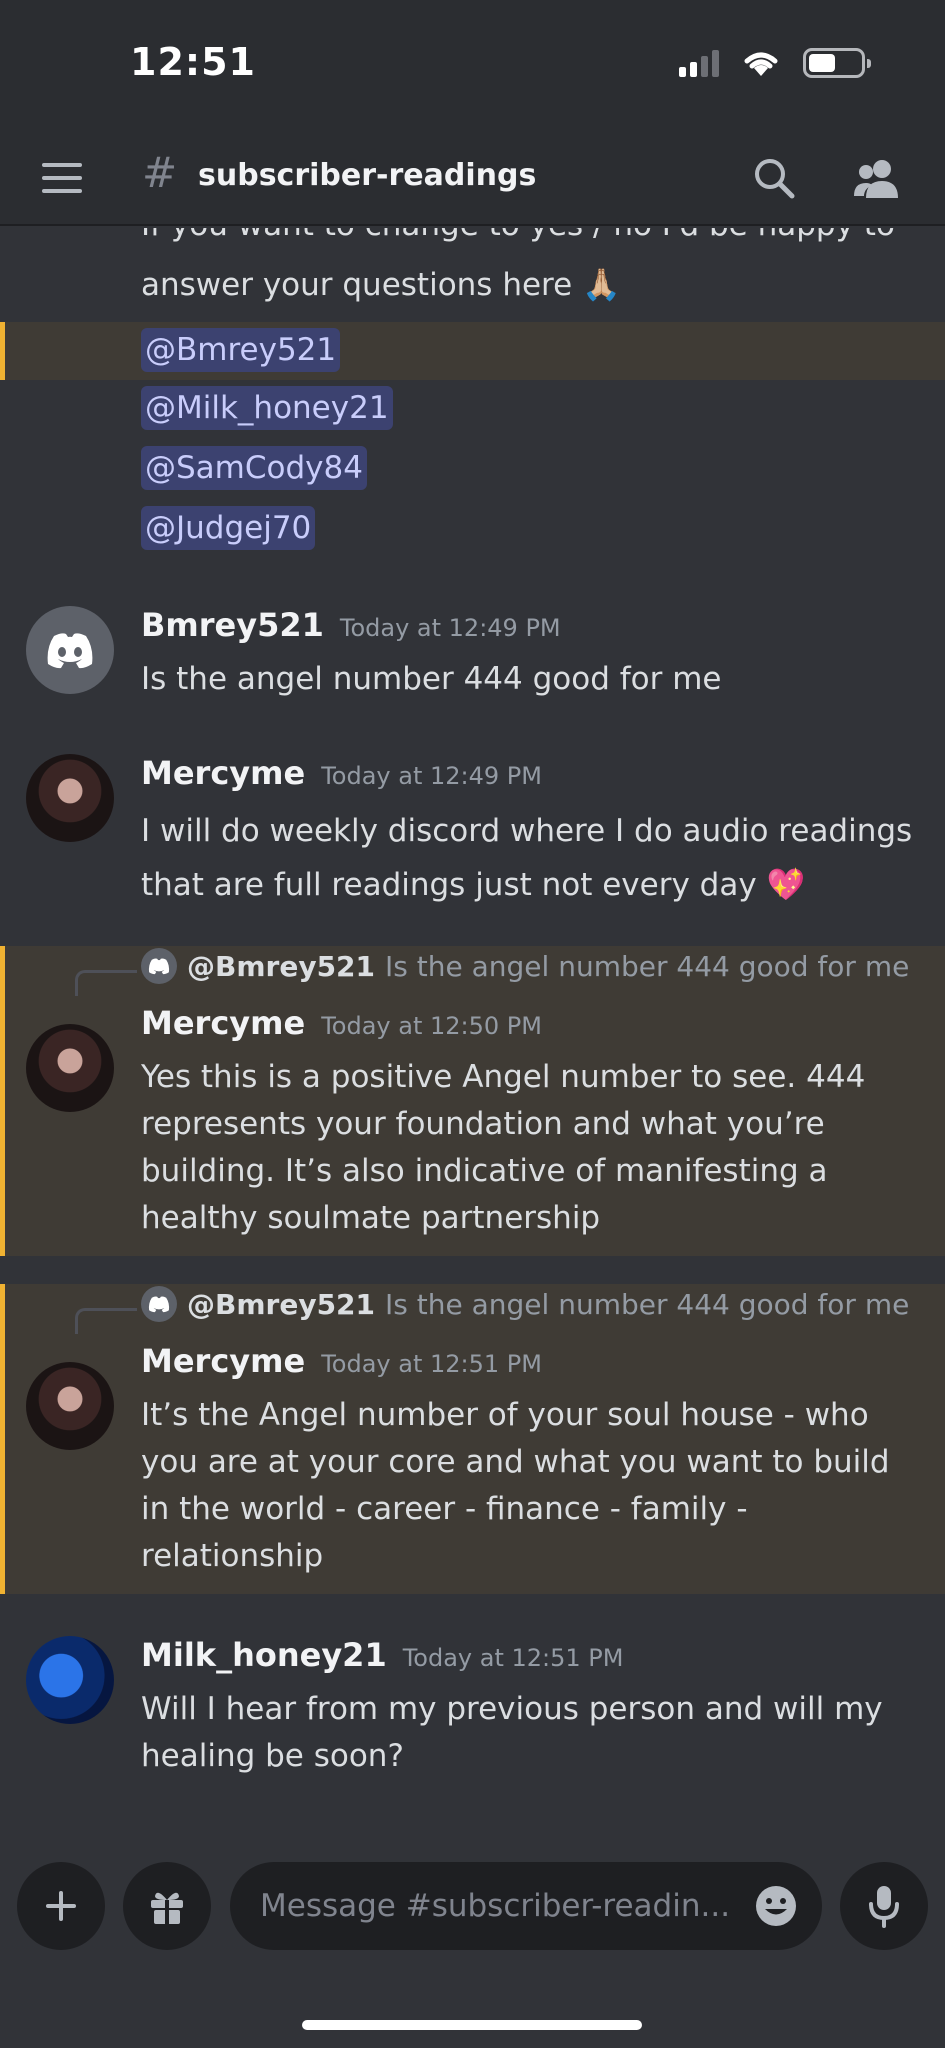 The height and width of the screenshot is (2048, 945). I want to click on user-mention: @Milk_honey21, so click(267, 408).